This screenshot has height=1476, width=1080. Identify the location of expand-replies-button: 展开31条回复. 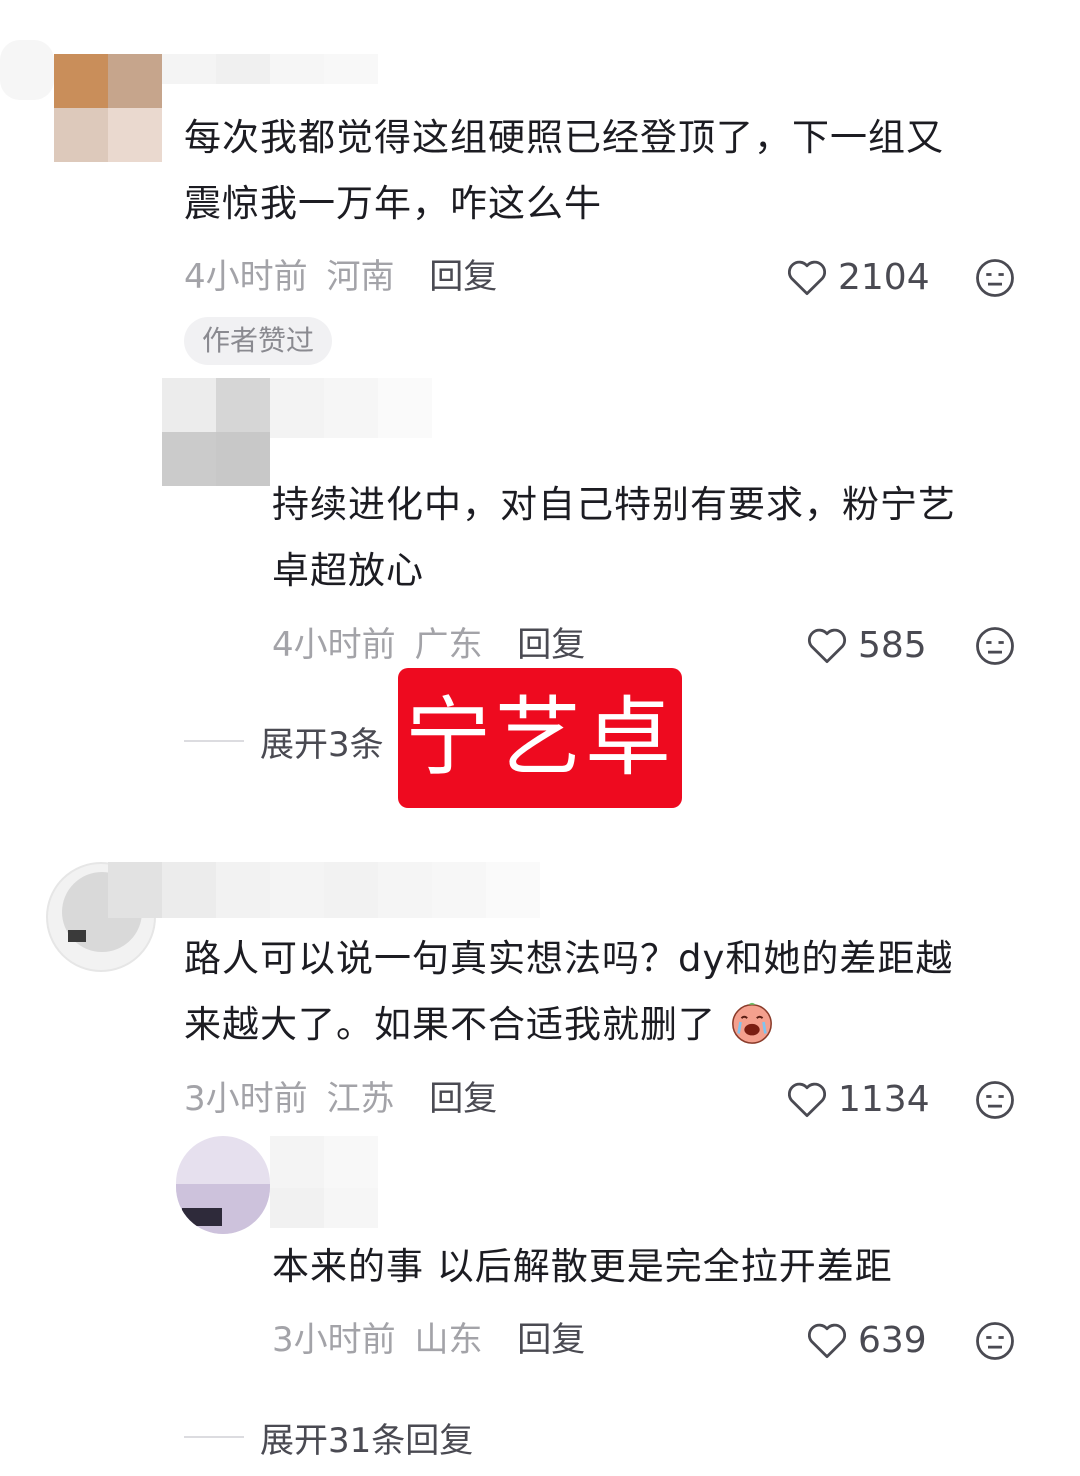
(329, 1437).